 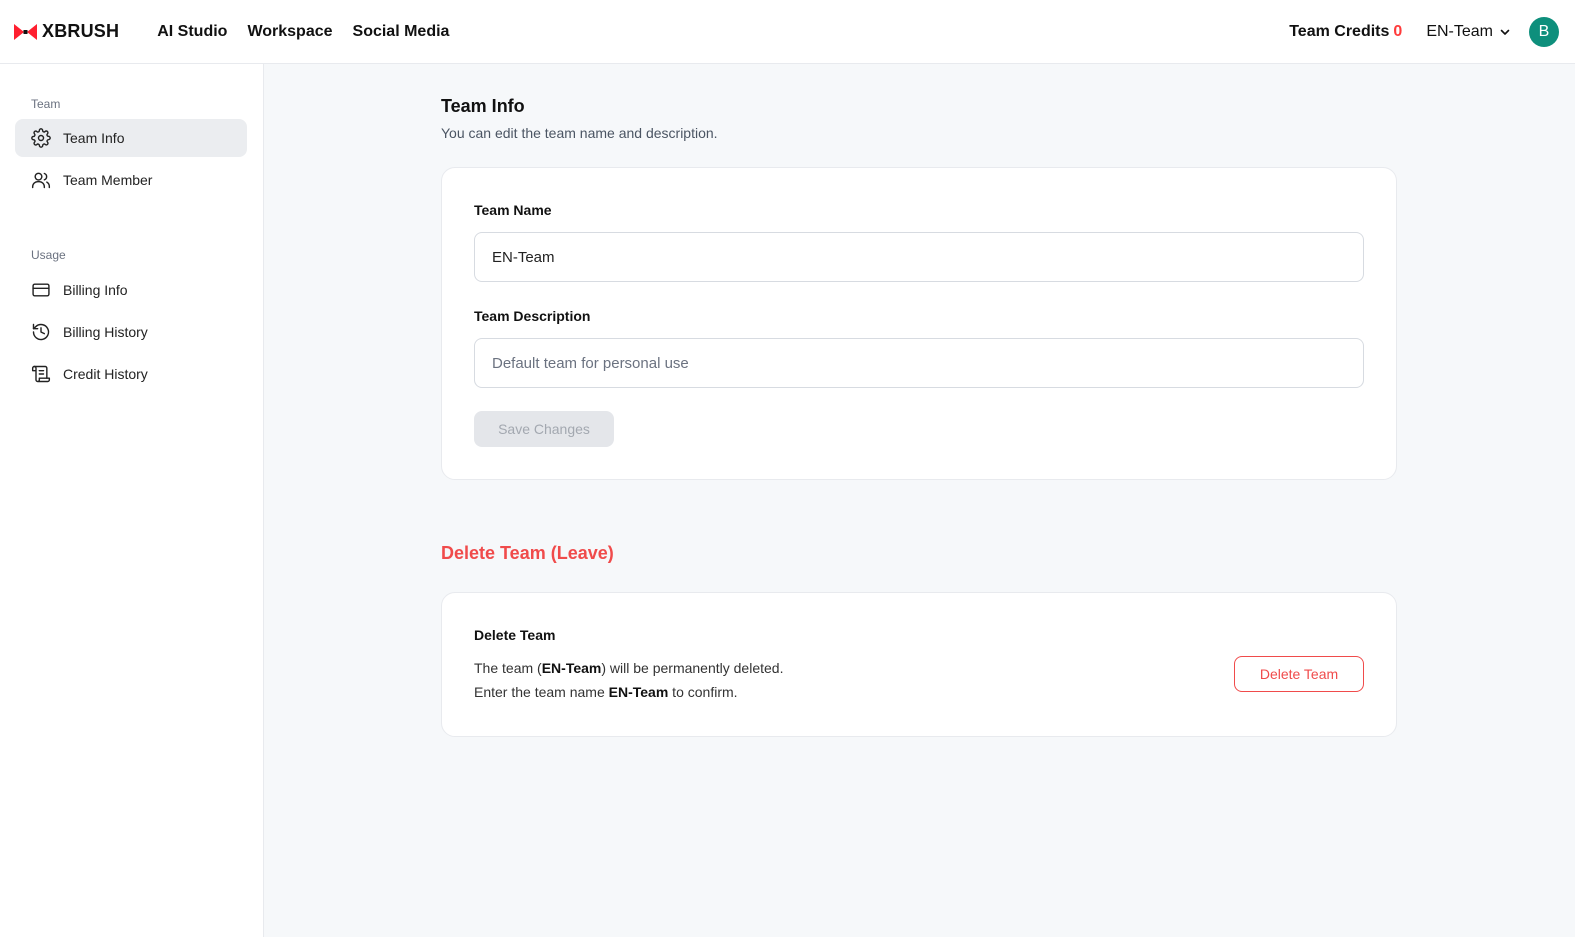 I want to click on delete-team-confirm-hint: Enter the team name EN-Team to confirm., so click(x=606, y=692).